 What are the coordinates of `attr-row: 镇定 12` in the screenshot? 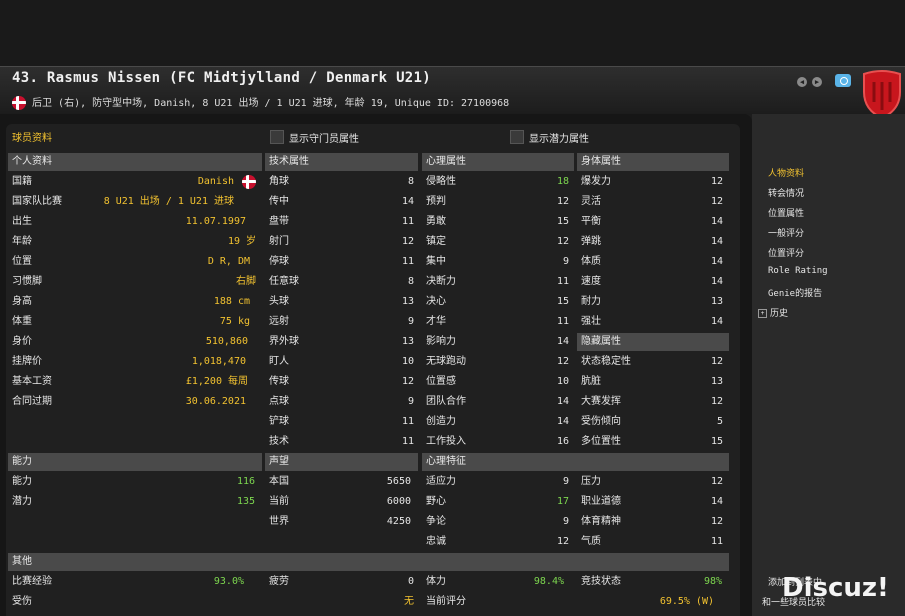 It's located at (497, 242).